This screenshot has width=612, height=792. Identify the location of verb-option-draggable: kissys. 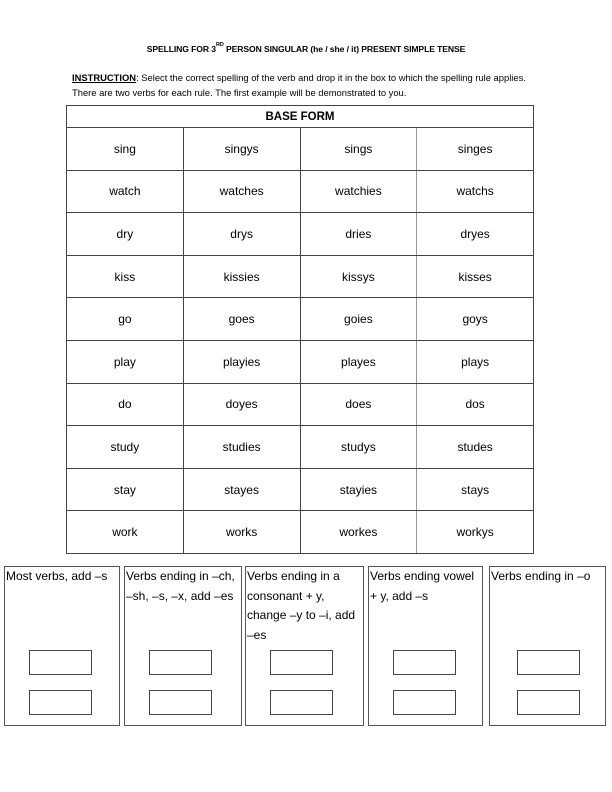
(358, 276).